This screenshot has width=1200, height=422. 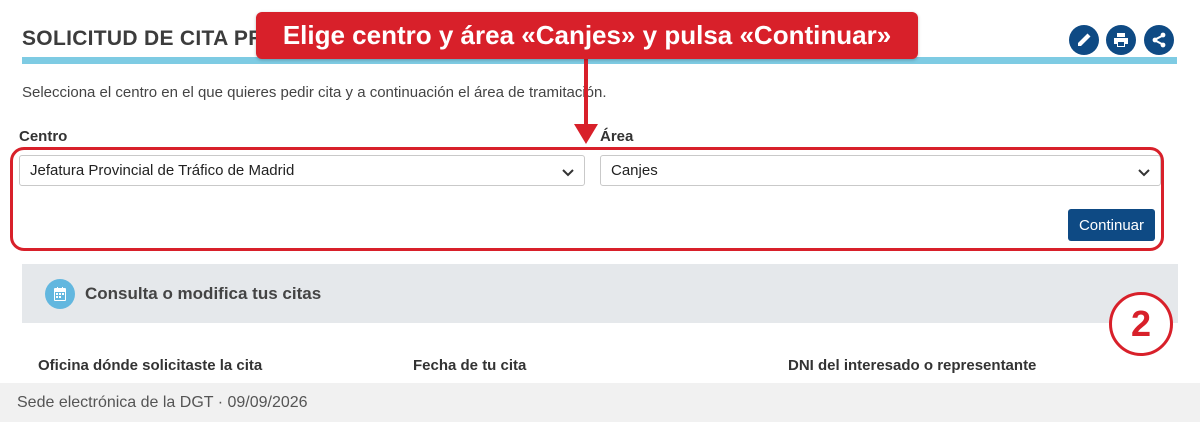 I want to click on edit-button, so click(x=1084, y=40).